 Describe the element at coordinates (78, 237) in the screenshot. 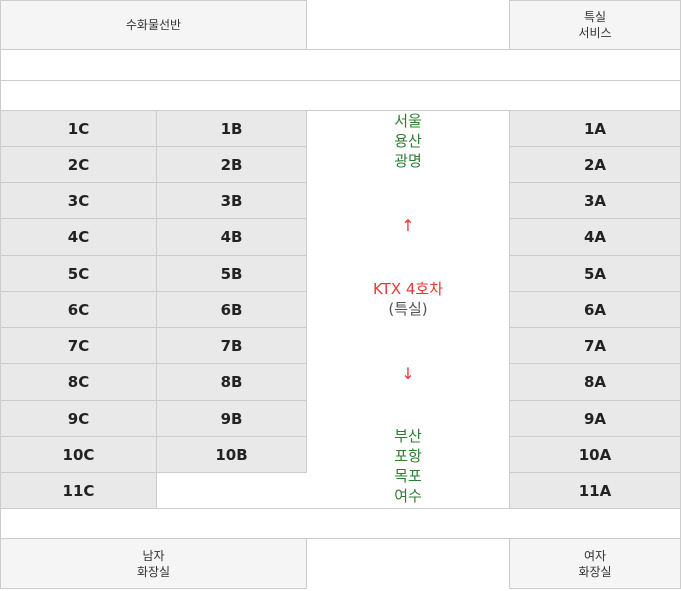

I see `seat-4c: 4C` at that location.